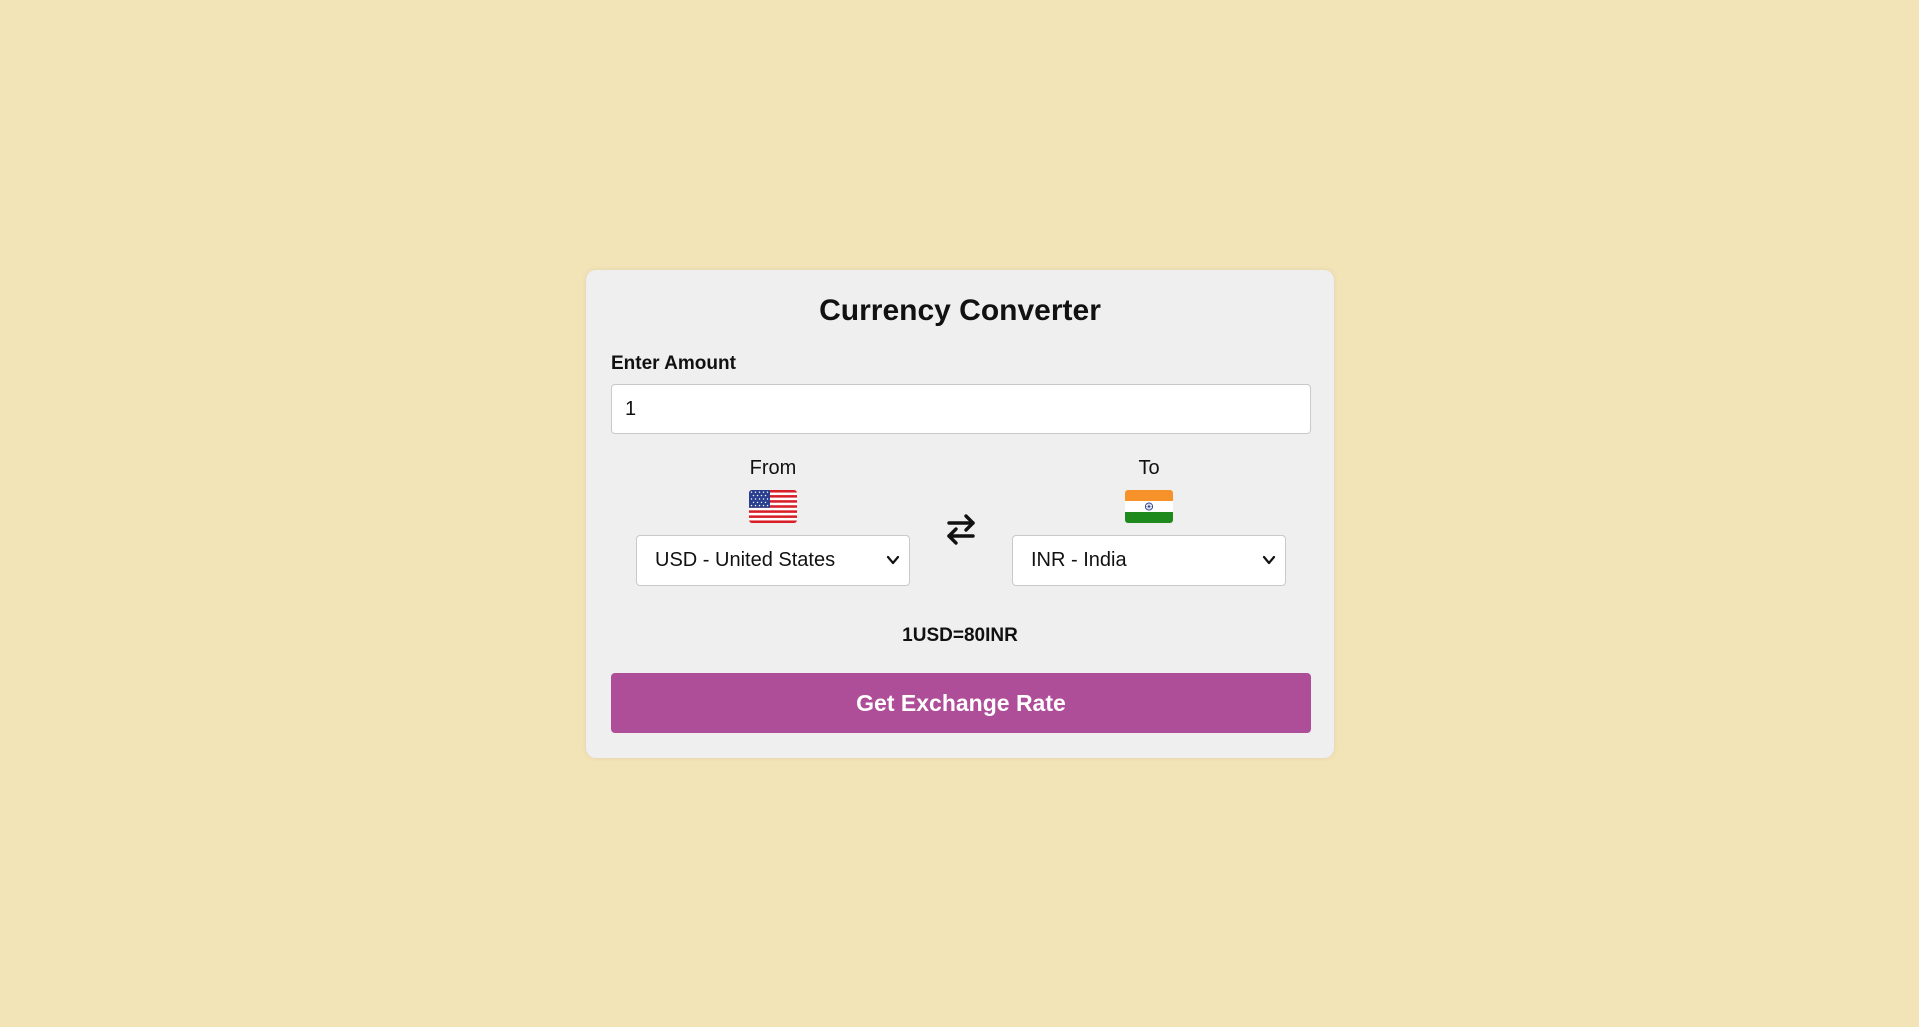 This screenshot has width=1919, height=1027. What do you see at coordinates (1079, 560) in the screenshot?
I see `to-currency-value: INR - India` at bounding box center [1079, 560].